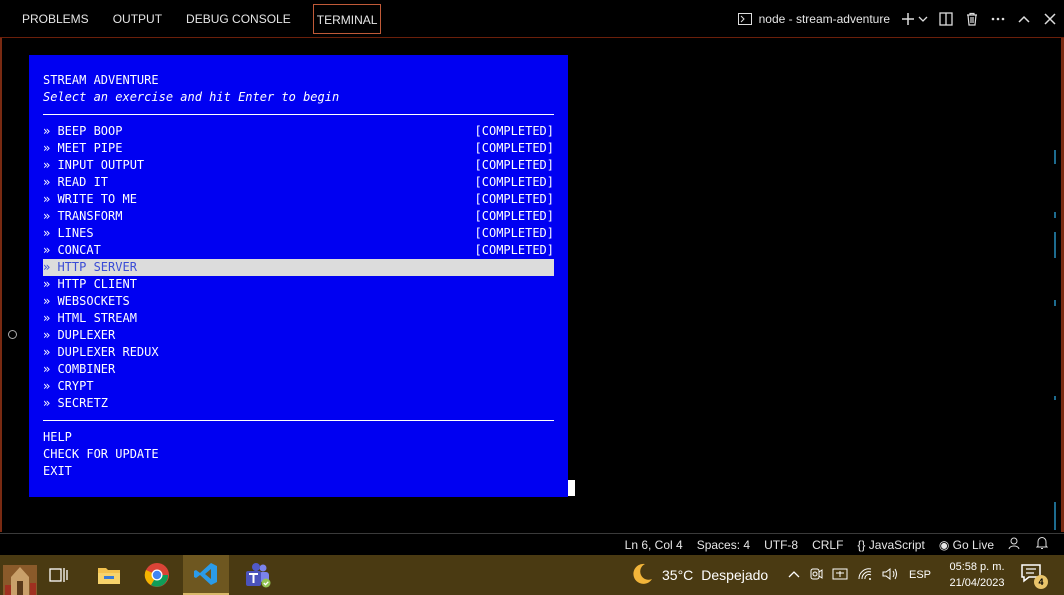 Image resolution: width=1064 pixels, height=595 pixels. I want to click on terminal-name: node - stream-adventure, so click(824, 19).